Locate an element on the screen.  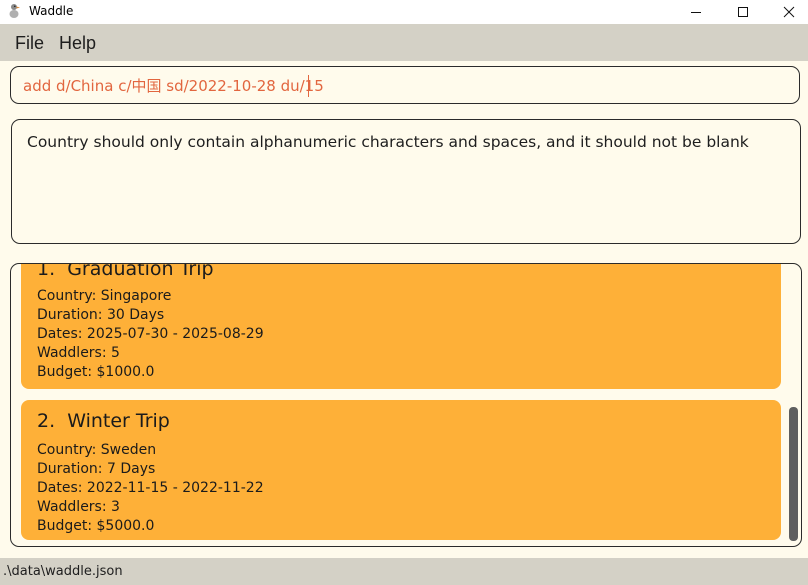
close-icon is located at coordinates (789, 12).